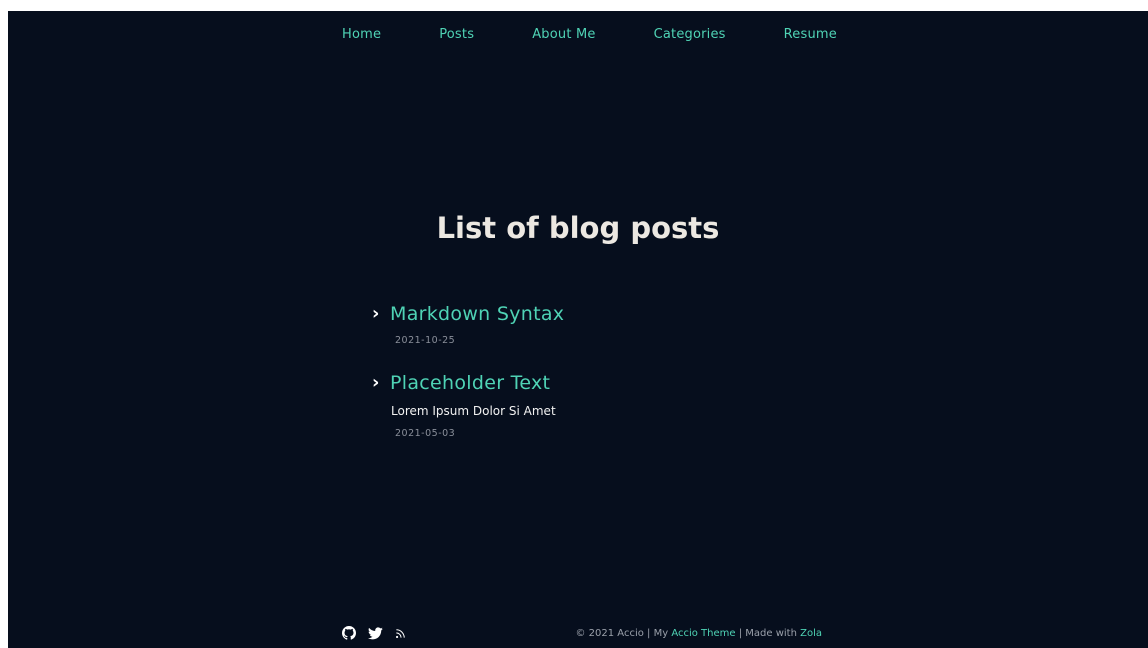 The width and height of the screenshot is (1148, 648). What do you see at coordinates (425, 340) in the screenshot?
I see `post-date: 2021-10-25` at bounding box center [425, 340].